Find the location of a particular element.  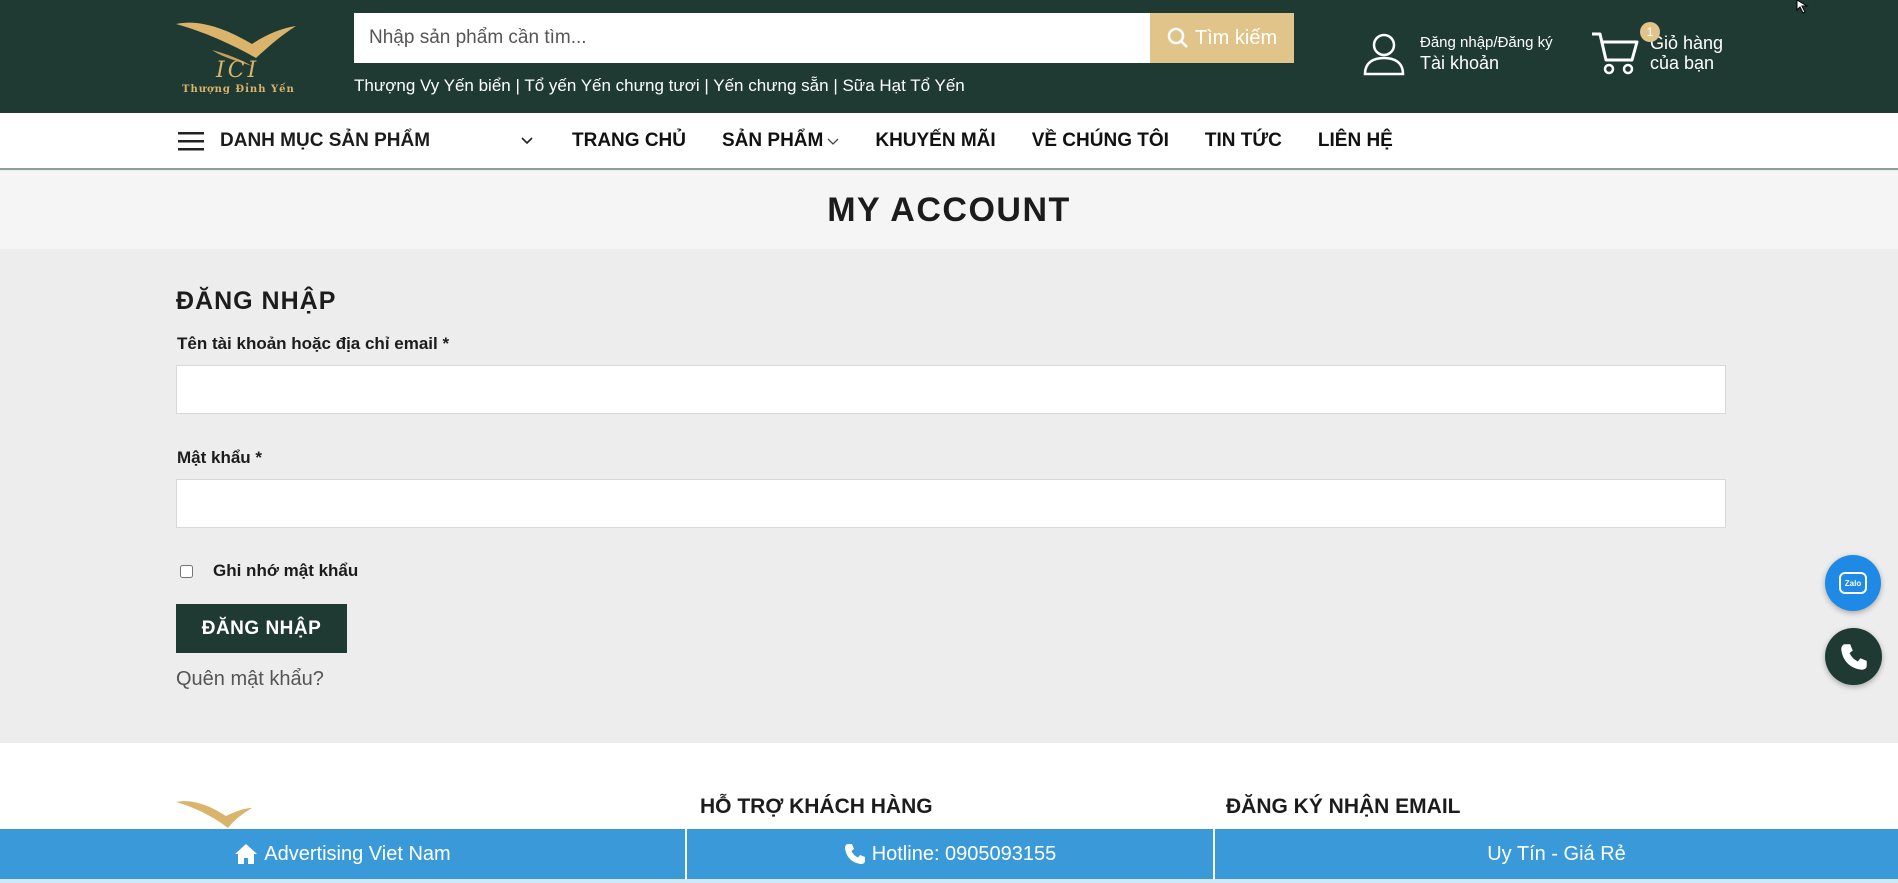

logo-text: ICI is located at coordinates (238, 70).